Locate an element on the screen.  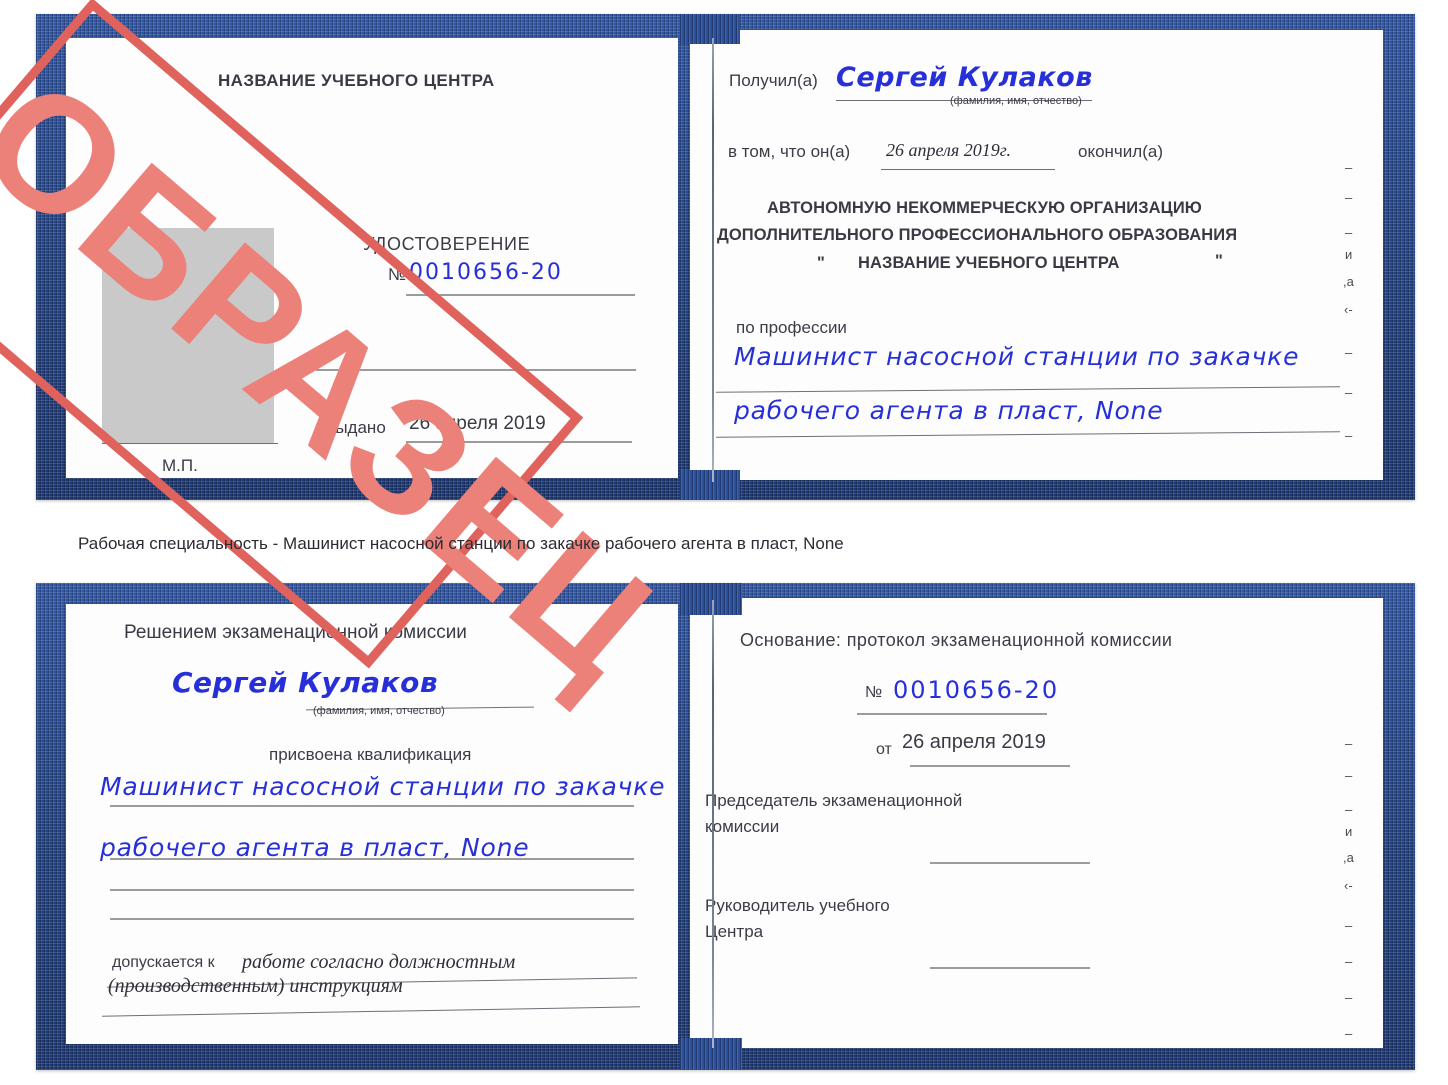
org-line-1: АВТОНОМНУЮ НЕКОММЕРЧЕСКУЮ ОРГАНИЗАЦИЮ is located at coordinates (984, 208).